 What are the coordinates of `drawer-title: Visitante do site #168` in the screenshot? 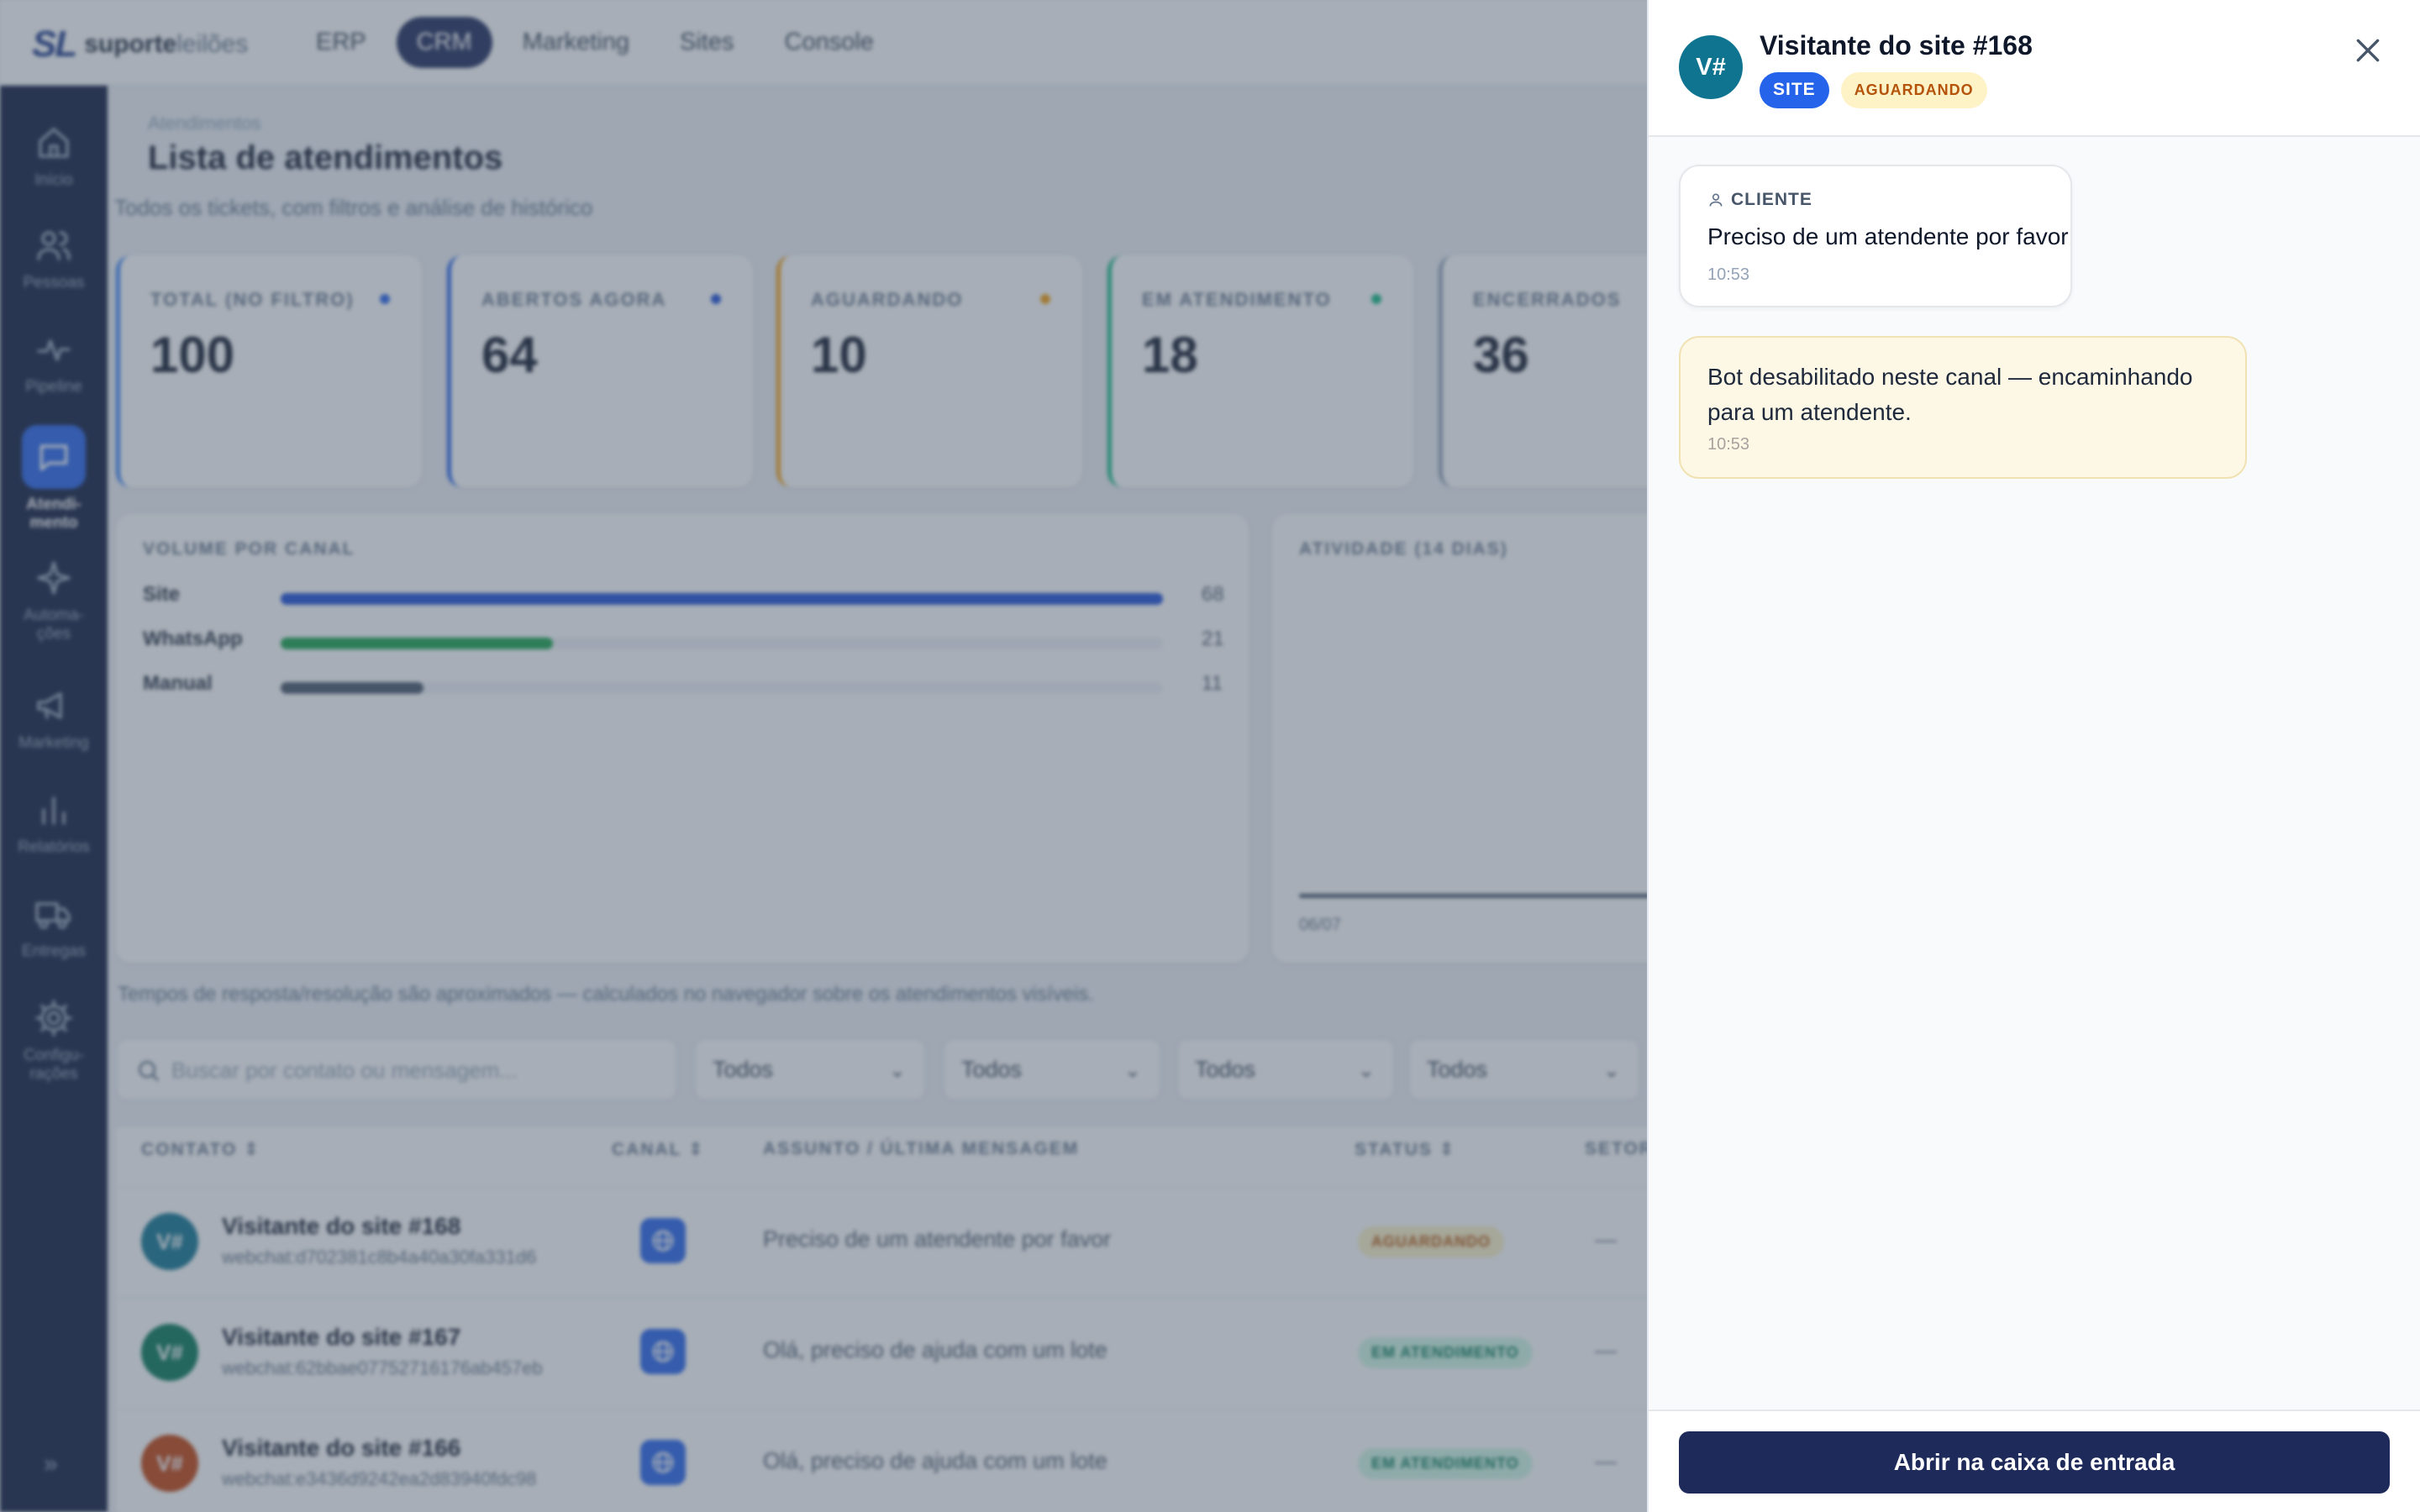 It's located at (1896, 45).